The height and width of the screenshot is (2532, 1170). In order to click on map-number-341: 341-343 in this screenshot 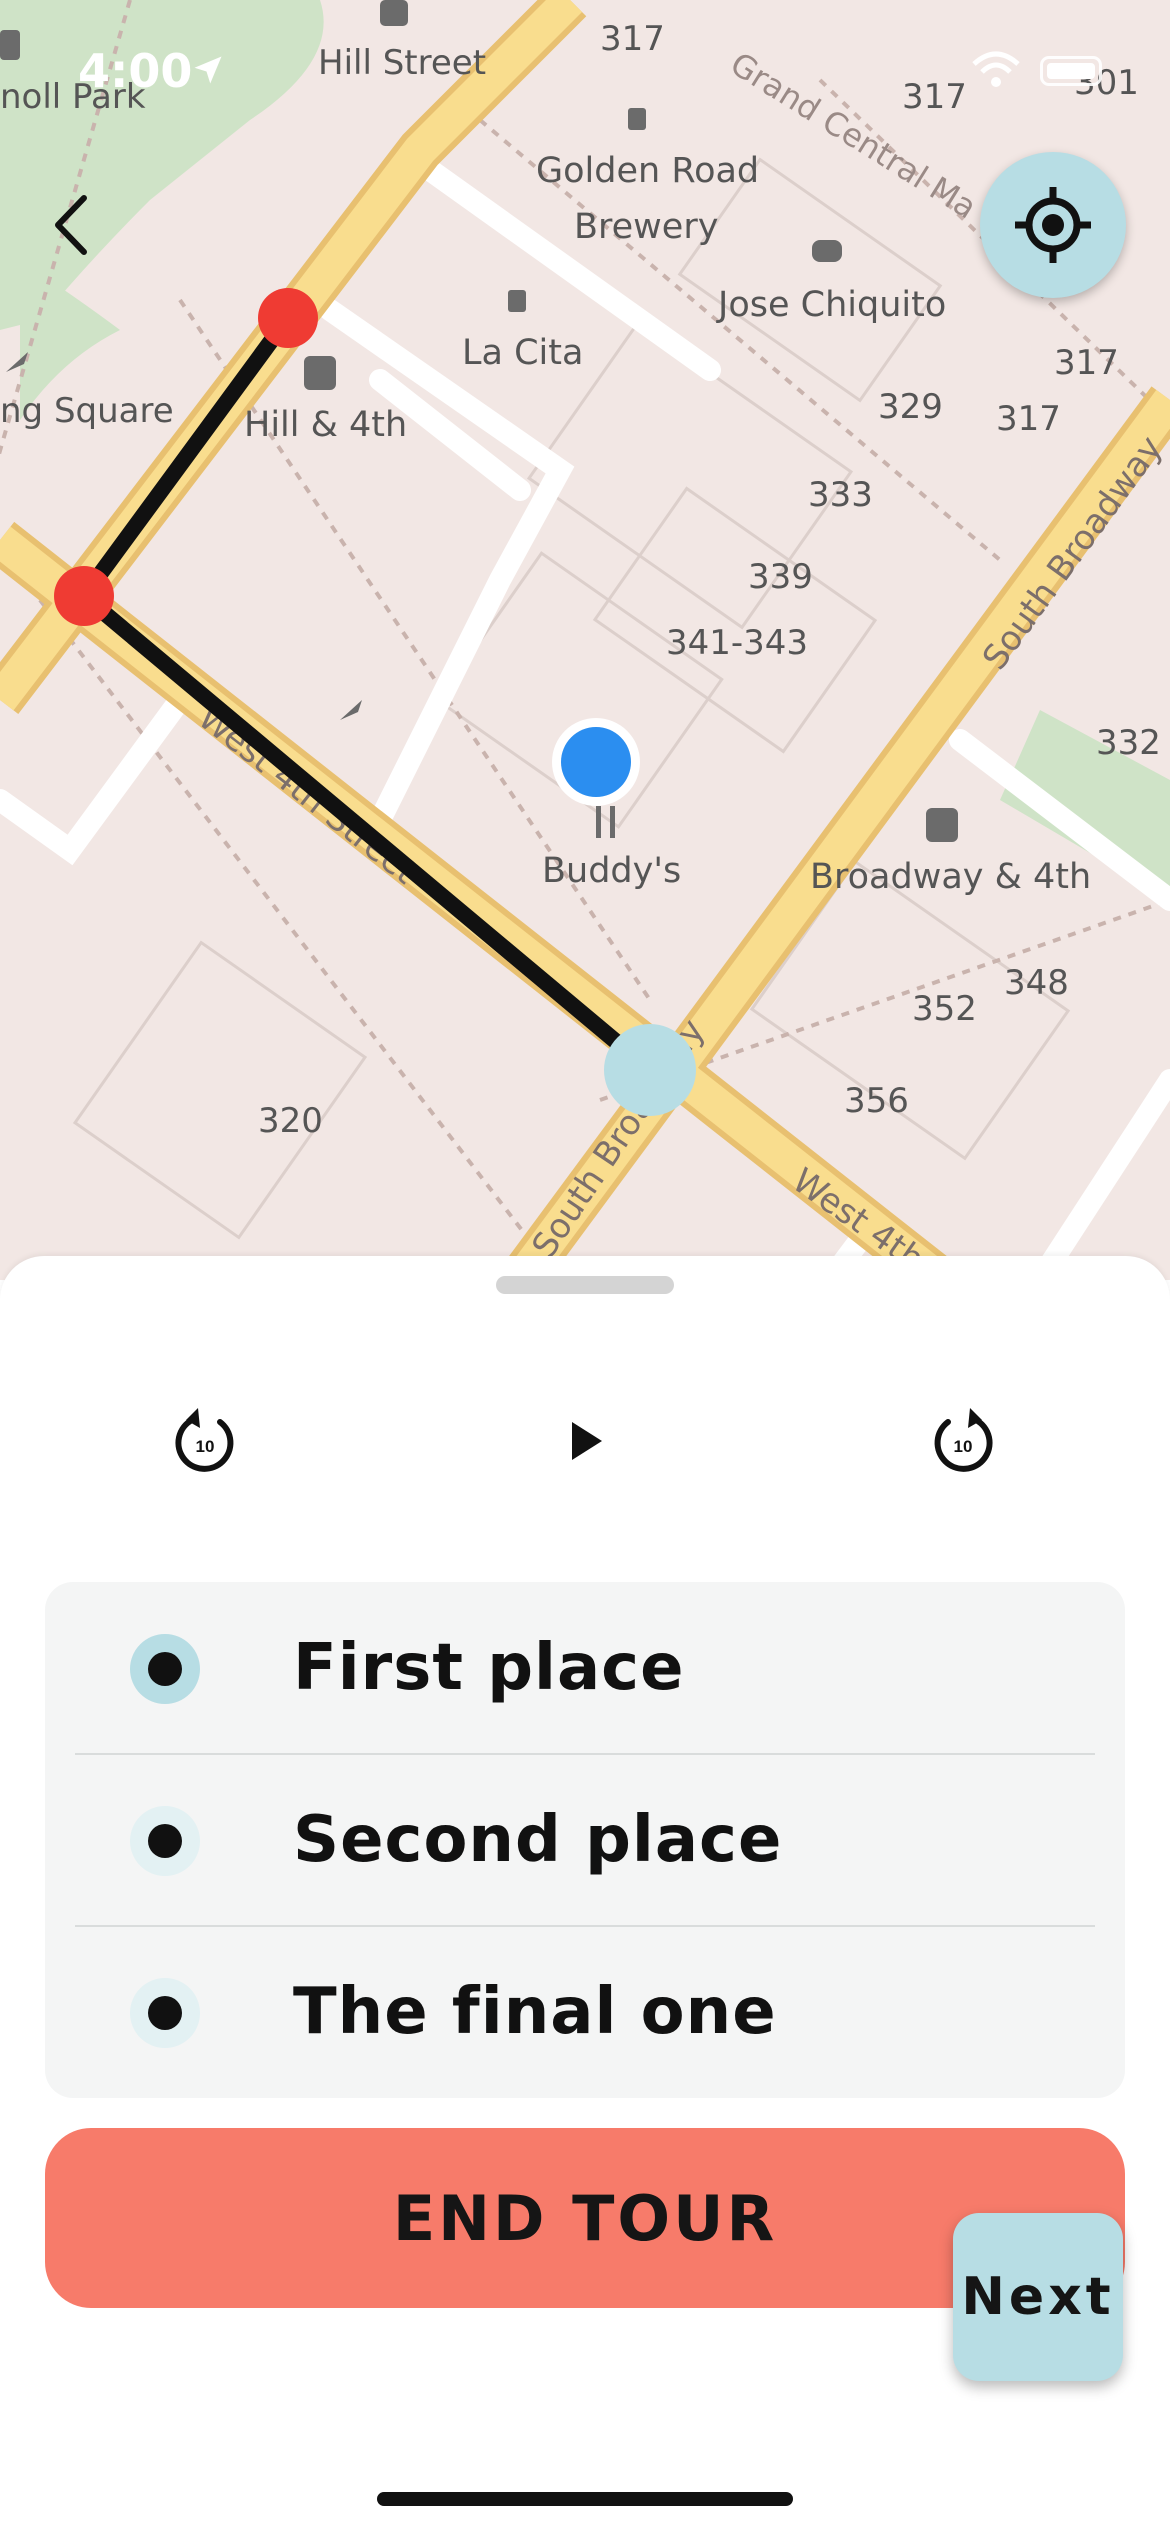, I will do `click(737, 643)`.